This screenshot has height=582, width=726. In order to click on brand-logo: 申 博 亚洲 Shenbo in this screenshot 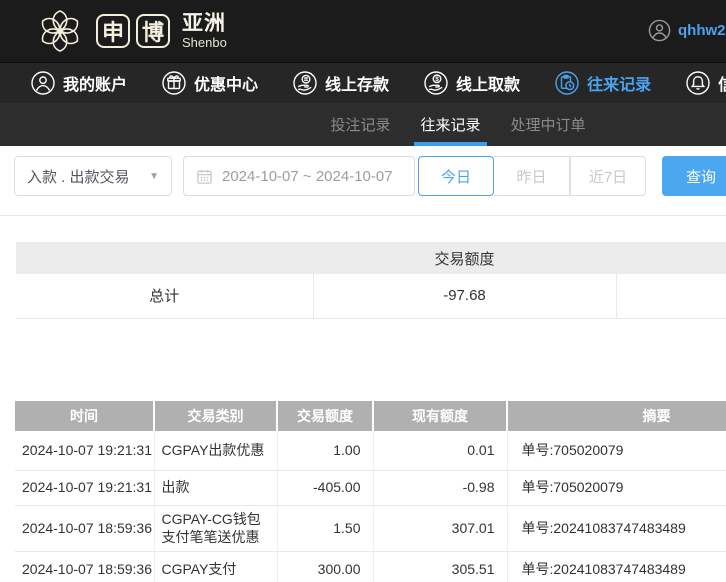, I will do `click(131, 31)`.